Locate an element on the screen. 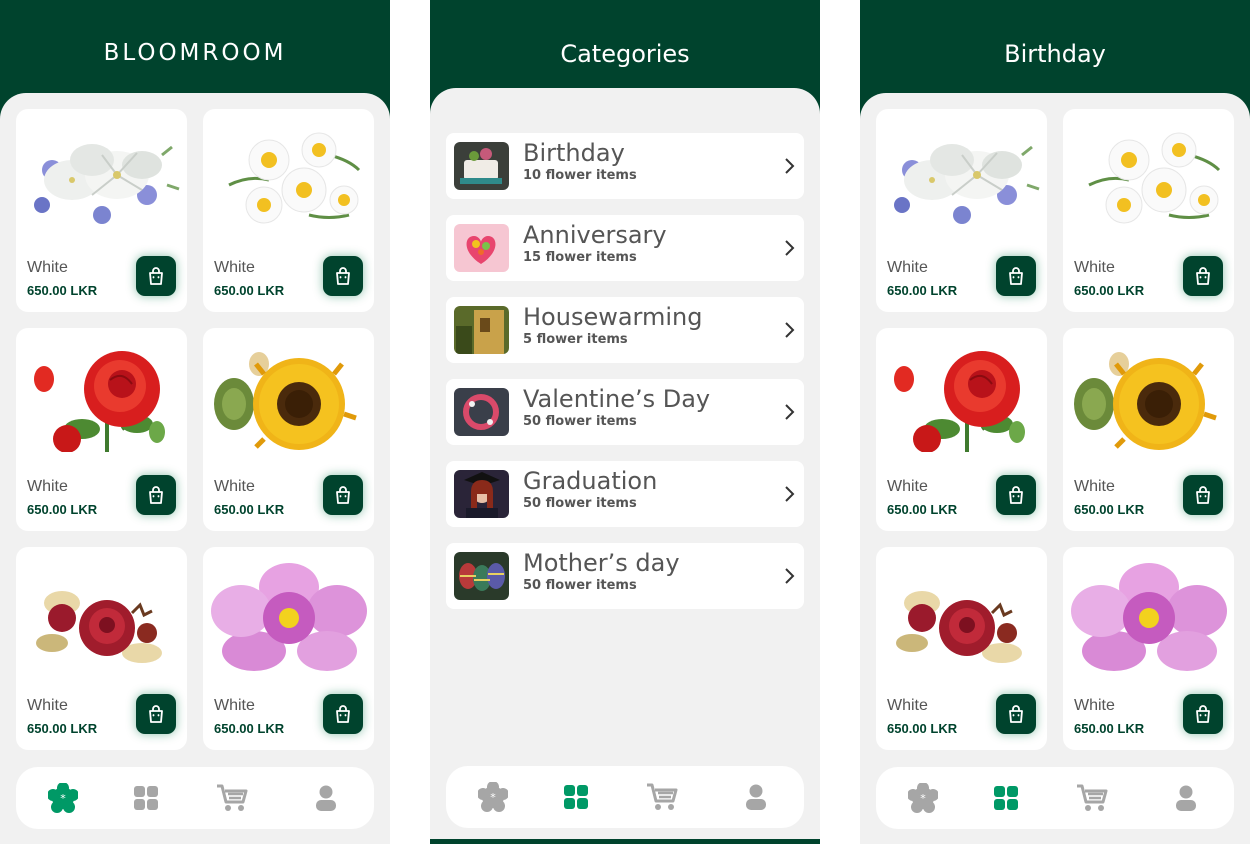  page-title: Birthday is located at coordinates (1055, 54).